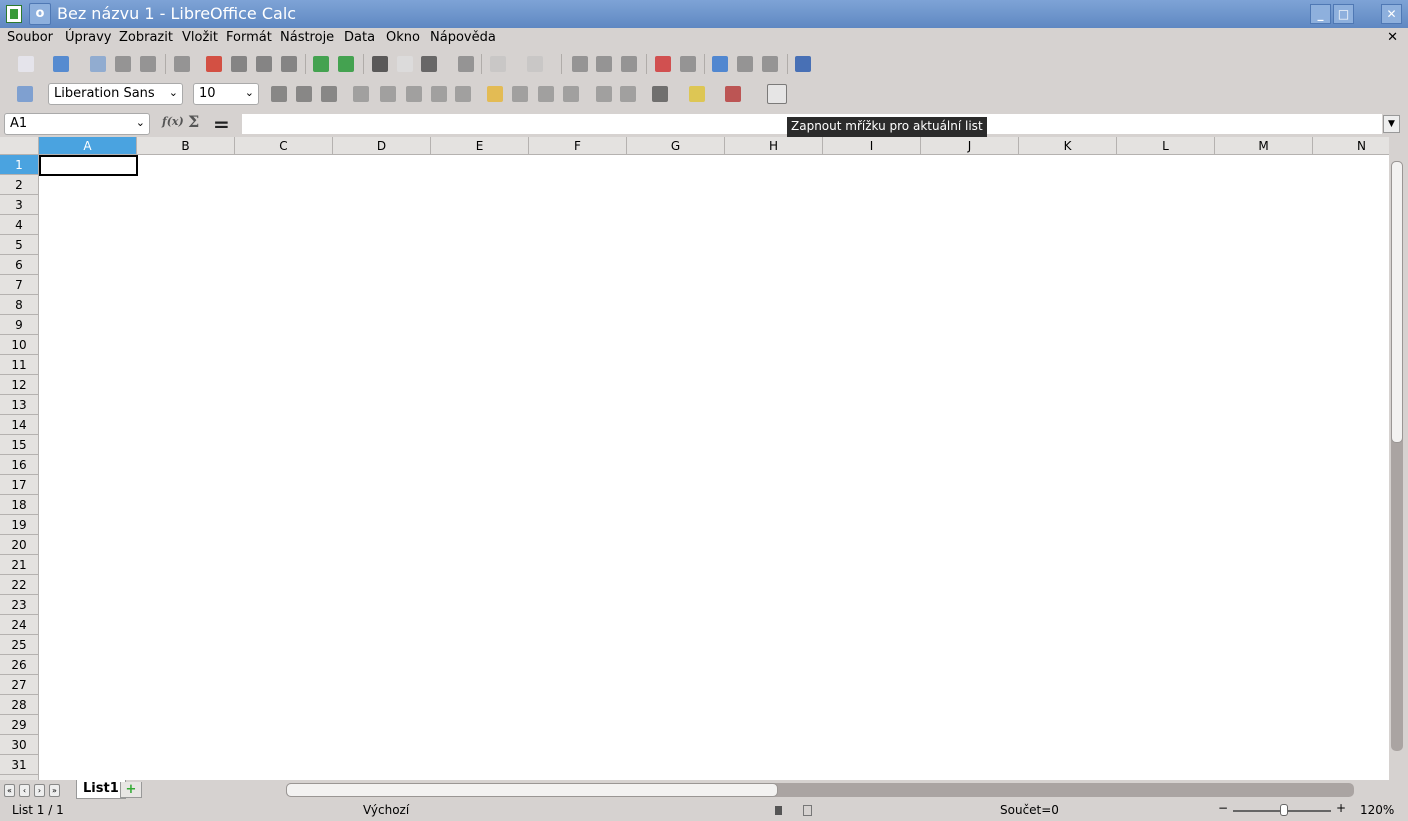  I want to click on row-header-7: 7, so click(19, 285).